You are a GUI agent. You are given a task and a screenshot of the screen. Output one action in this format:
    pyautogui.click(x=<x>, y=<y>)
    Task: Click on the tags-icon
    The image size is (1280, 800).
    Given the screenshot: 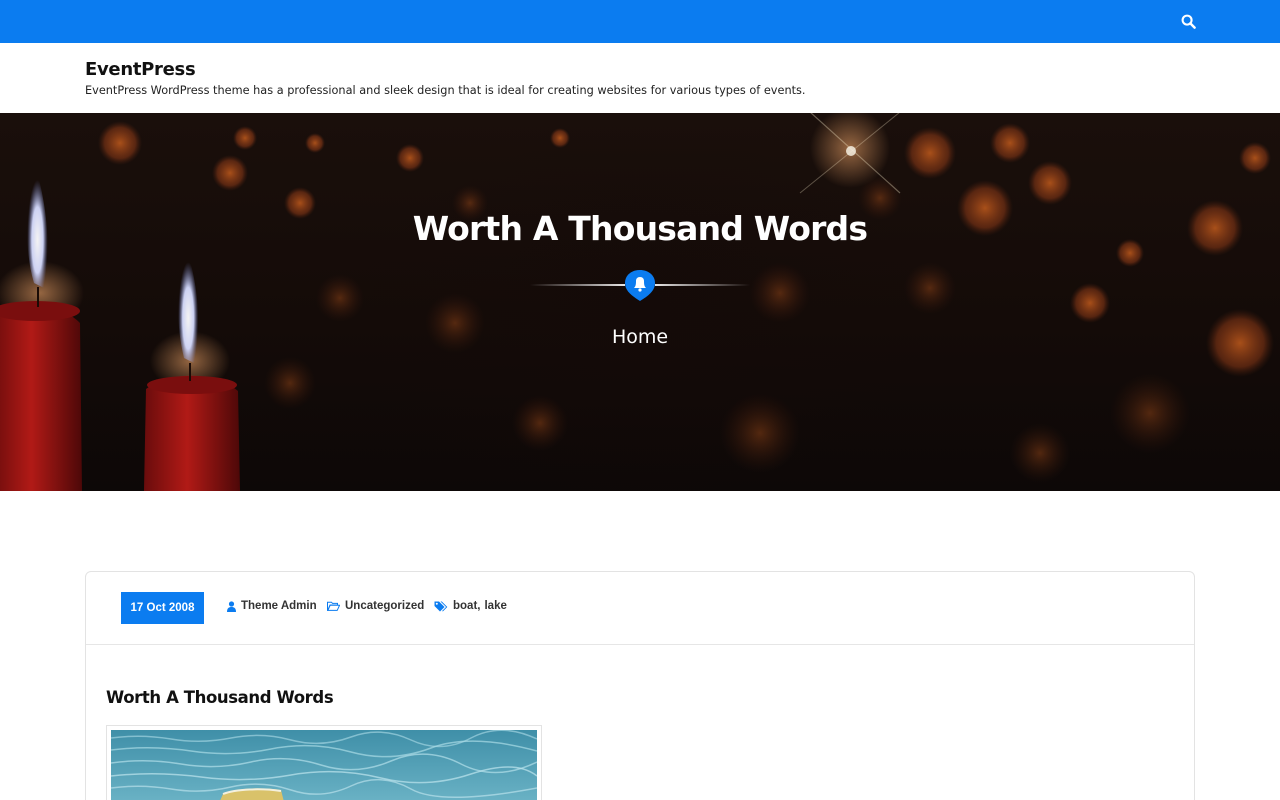 What is the action you would take?
    pyautogui.click(x=441, y=606)
    